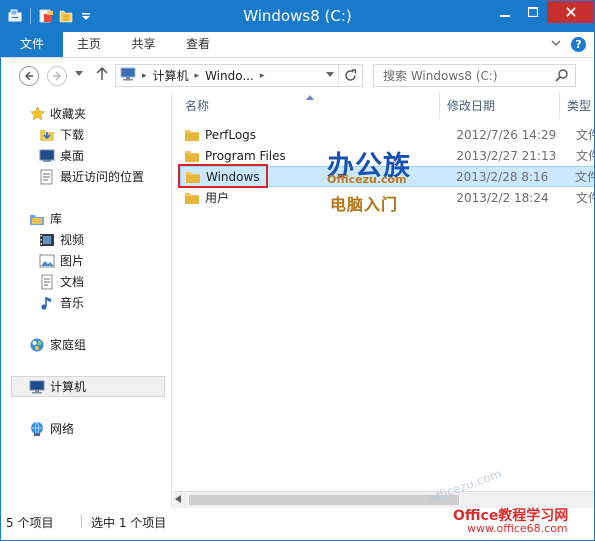 The image size is (595, 541). Describe the element at coordinates (47, 240) in the screenshot. I see `videos-icon` at that location.